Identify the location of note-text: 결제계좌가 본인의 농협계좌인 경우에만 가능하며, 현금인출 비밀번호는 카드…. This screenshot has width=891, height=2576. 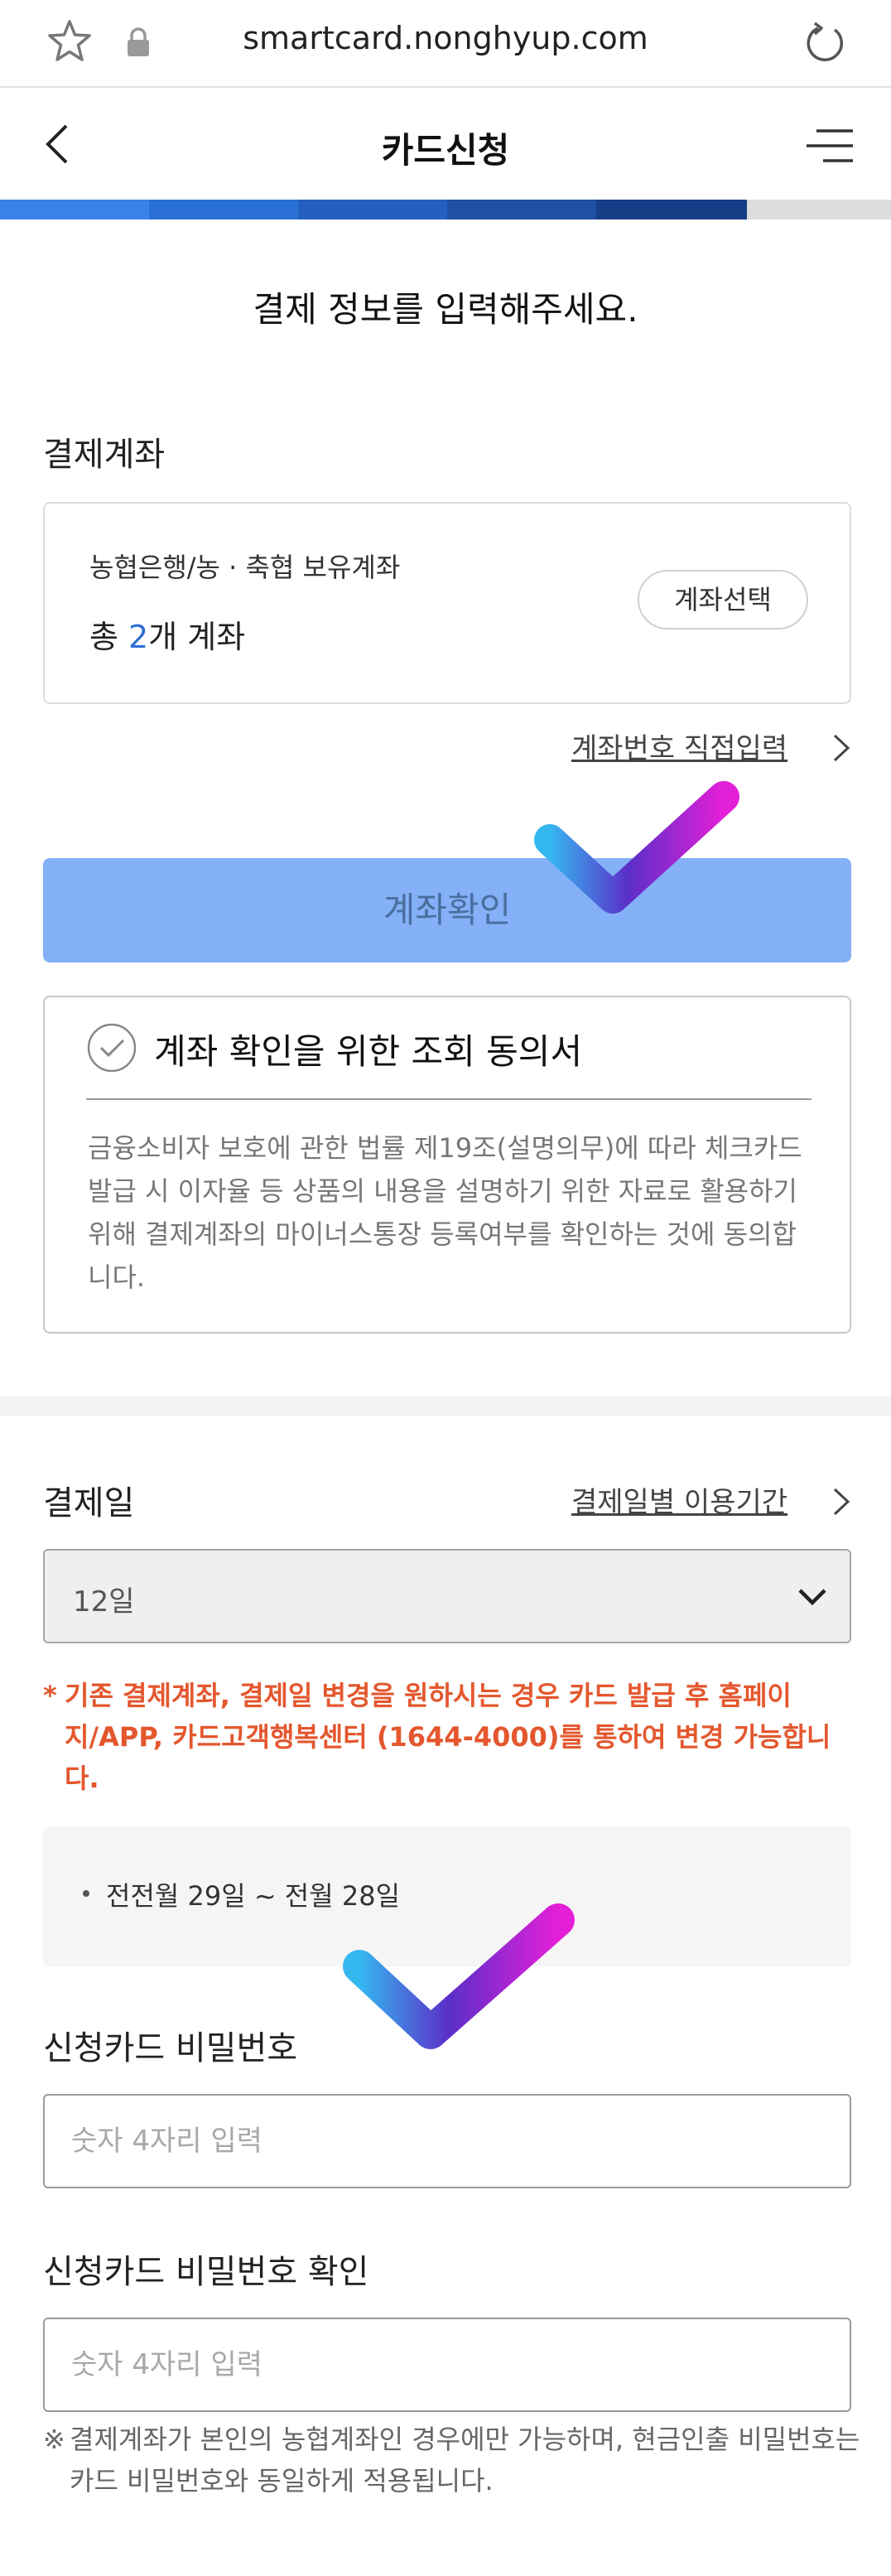
(465, 2460).